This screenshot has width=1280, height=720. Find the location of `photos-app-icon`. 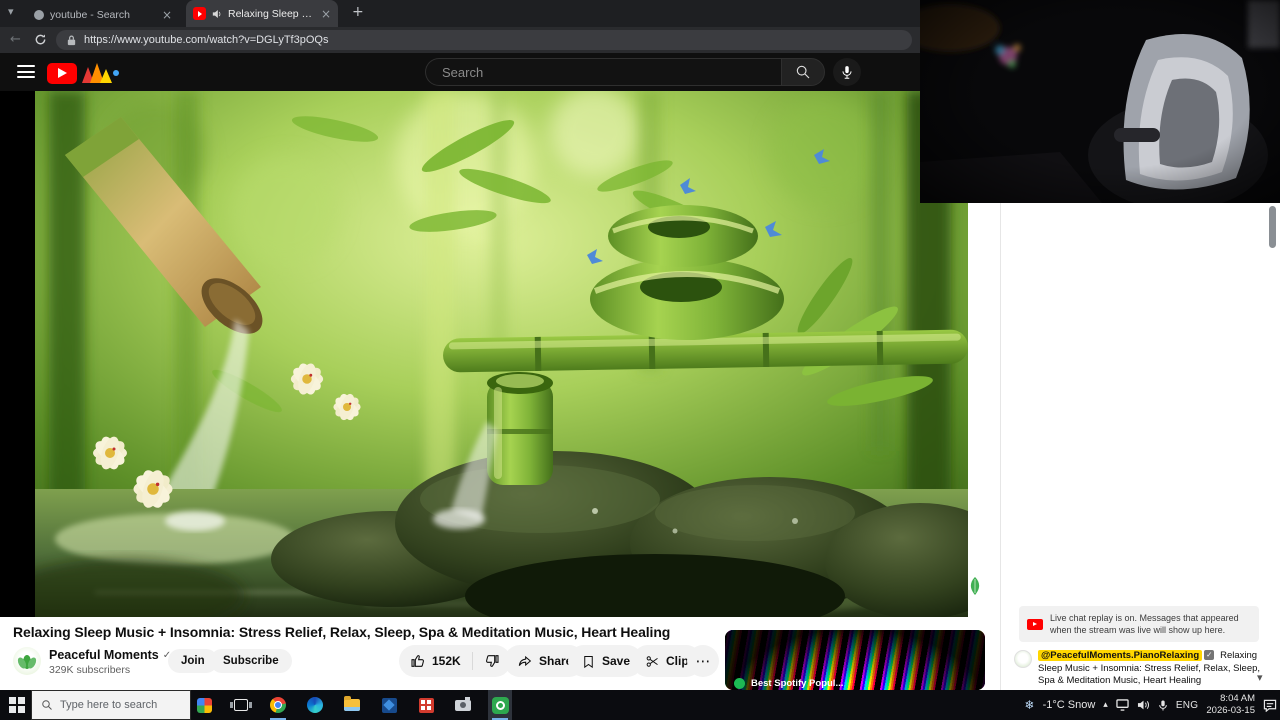

photos-app-icon is located at coordinates (389, 705).